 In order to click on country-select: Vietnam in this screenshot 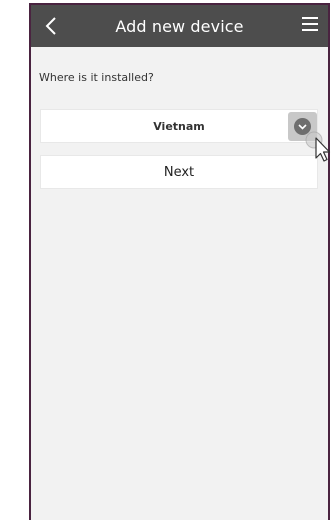, I will do `click(179, 126)`.